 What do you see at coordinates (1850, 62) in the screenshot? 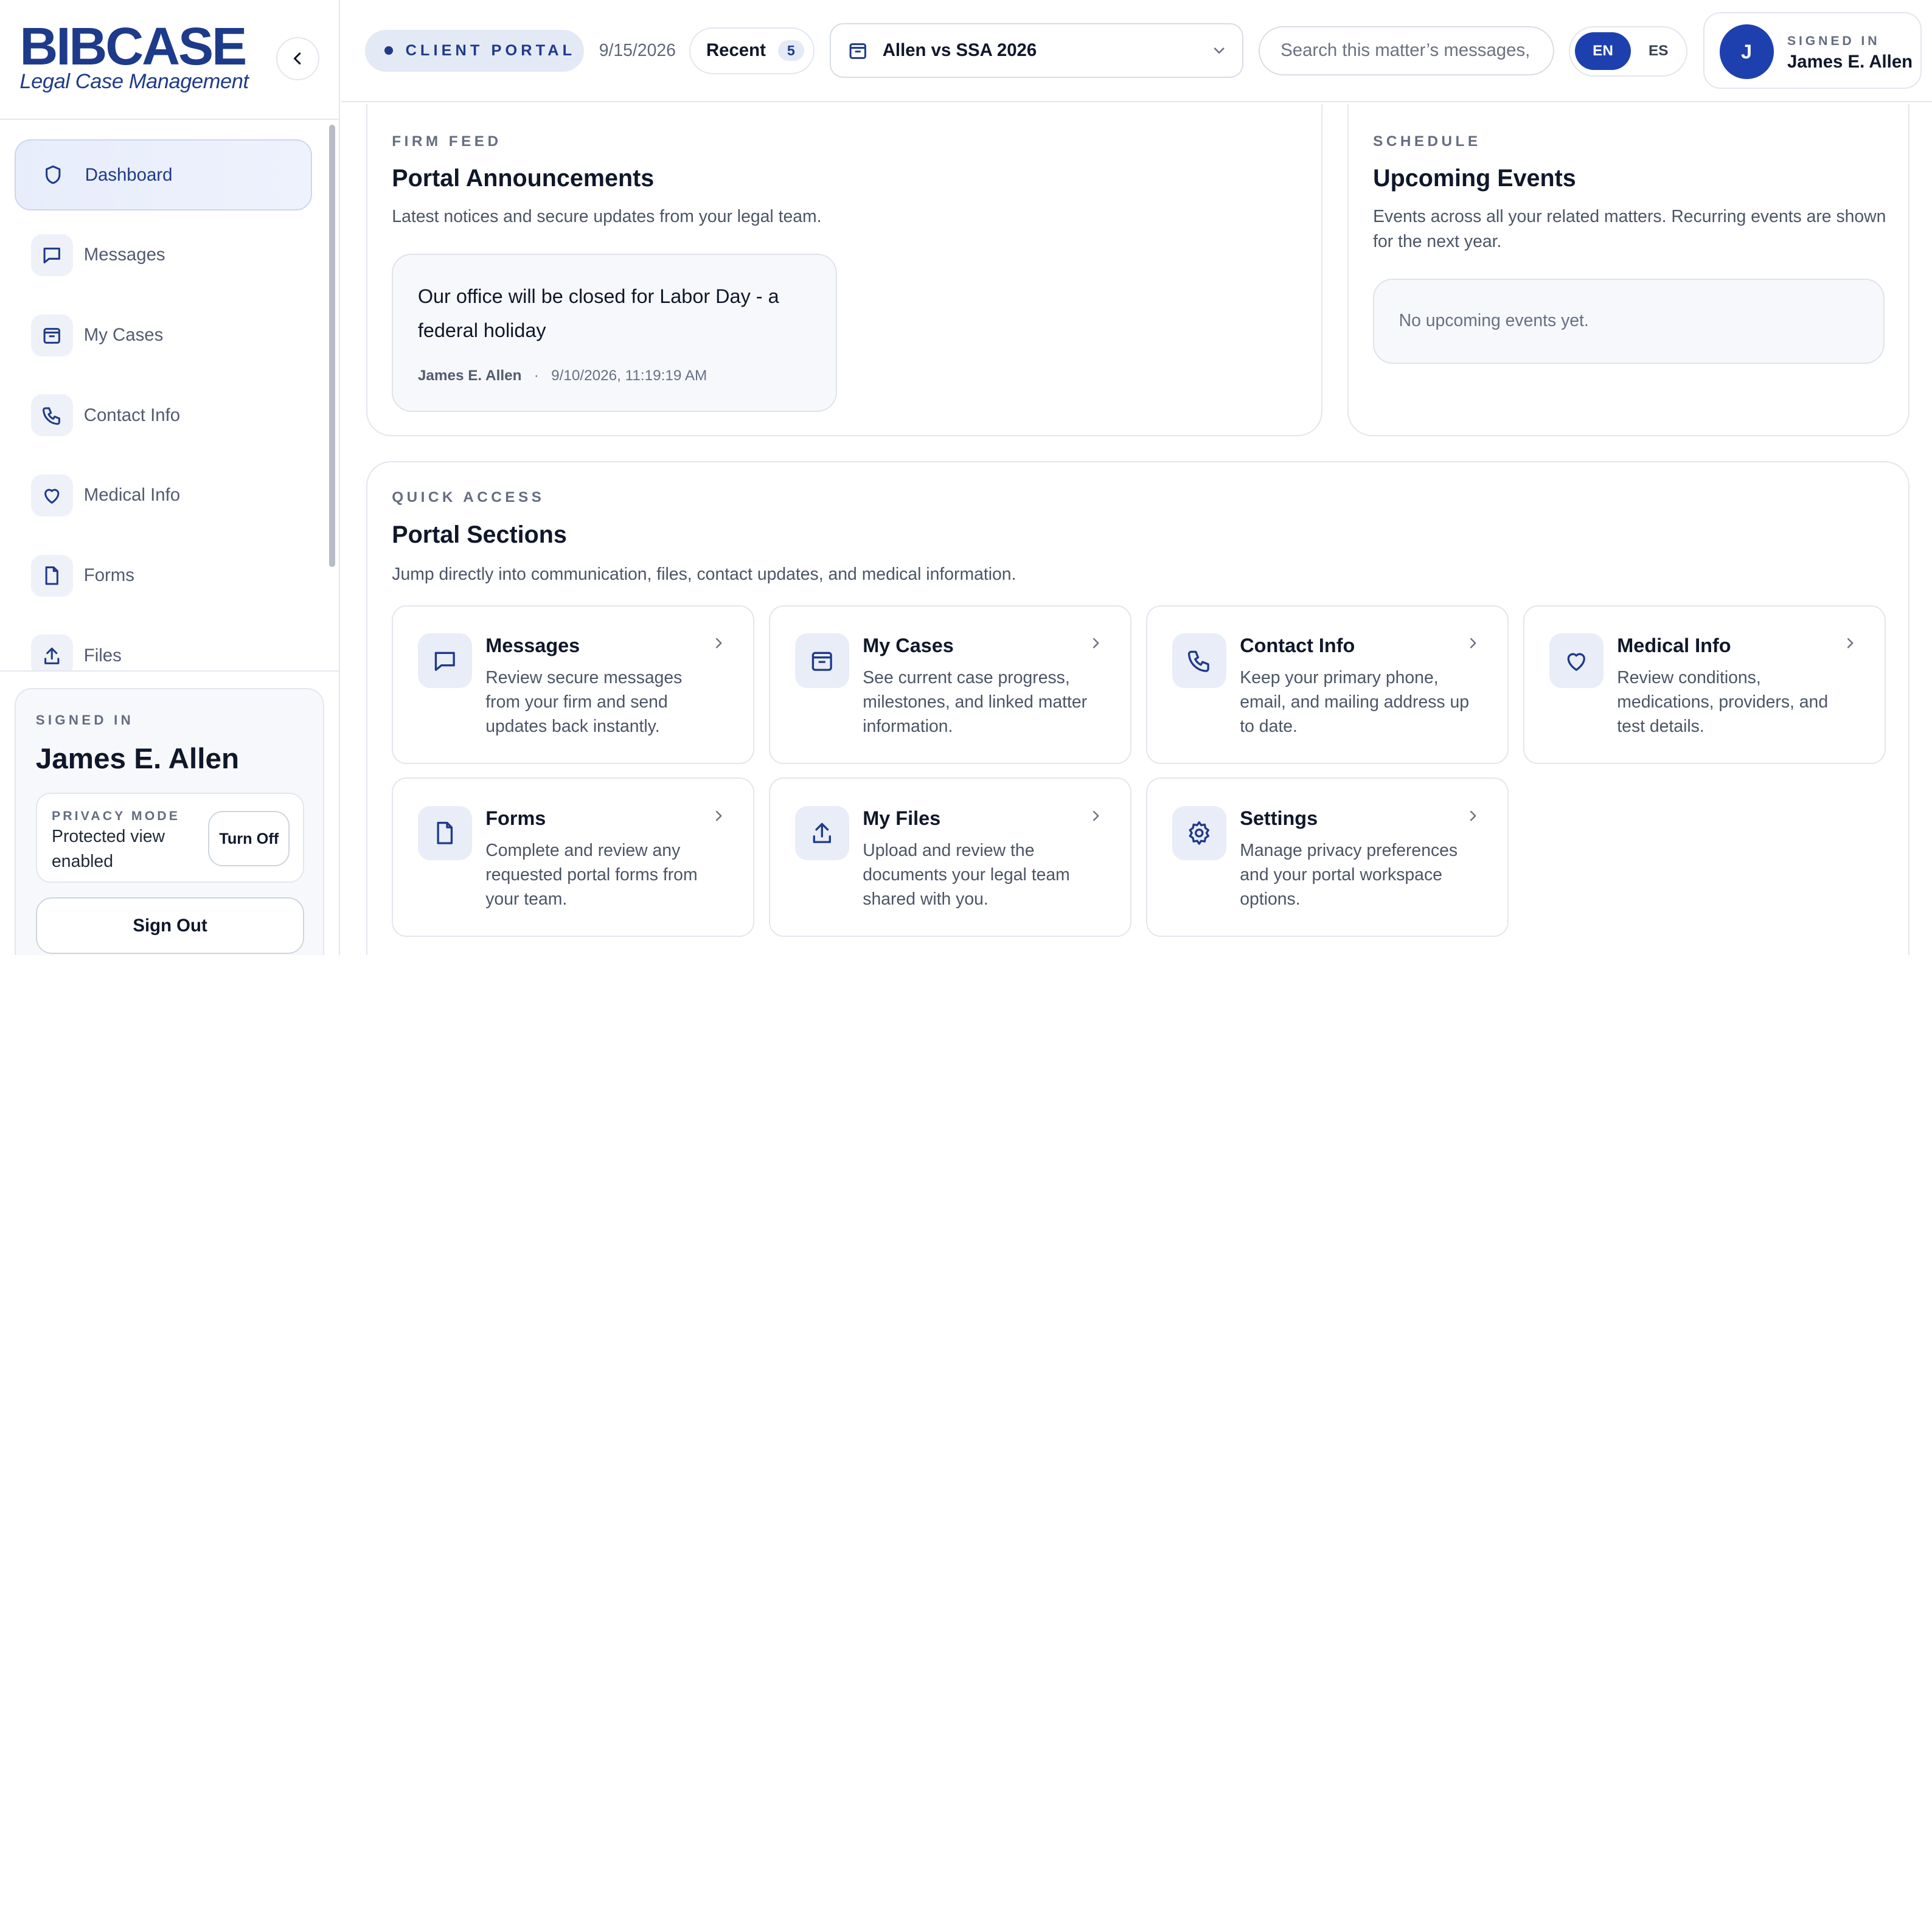
I see `user-name: James E. Allen` at bounding box center [1850, 62].